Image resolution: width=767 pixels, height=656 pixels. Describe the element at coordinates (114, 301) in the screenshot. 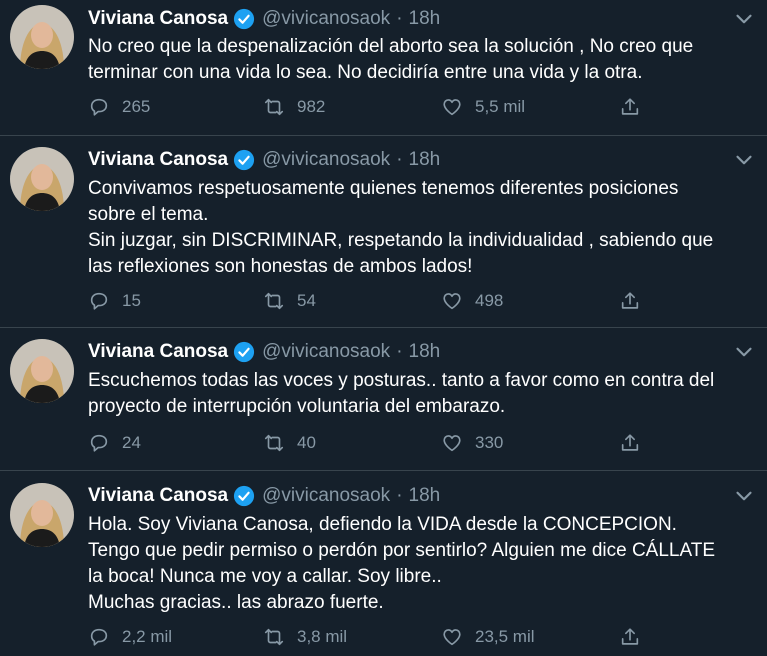

I see `reply-button: 15` at that location.